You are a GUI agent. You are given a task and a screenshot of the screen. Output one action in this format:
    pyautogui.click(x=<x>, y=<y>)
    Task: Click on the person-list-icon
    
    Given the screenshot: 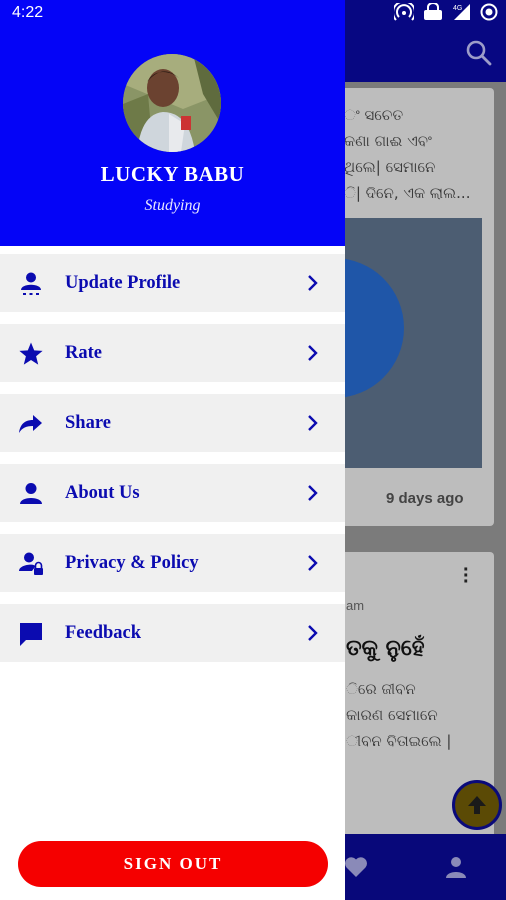 What is the action you would take?
    pyautogui.click(x=31, y=284)
    